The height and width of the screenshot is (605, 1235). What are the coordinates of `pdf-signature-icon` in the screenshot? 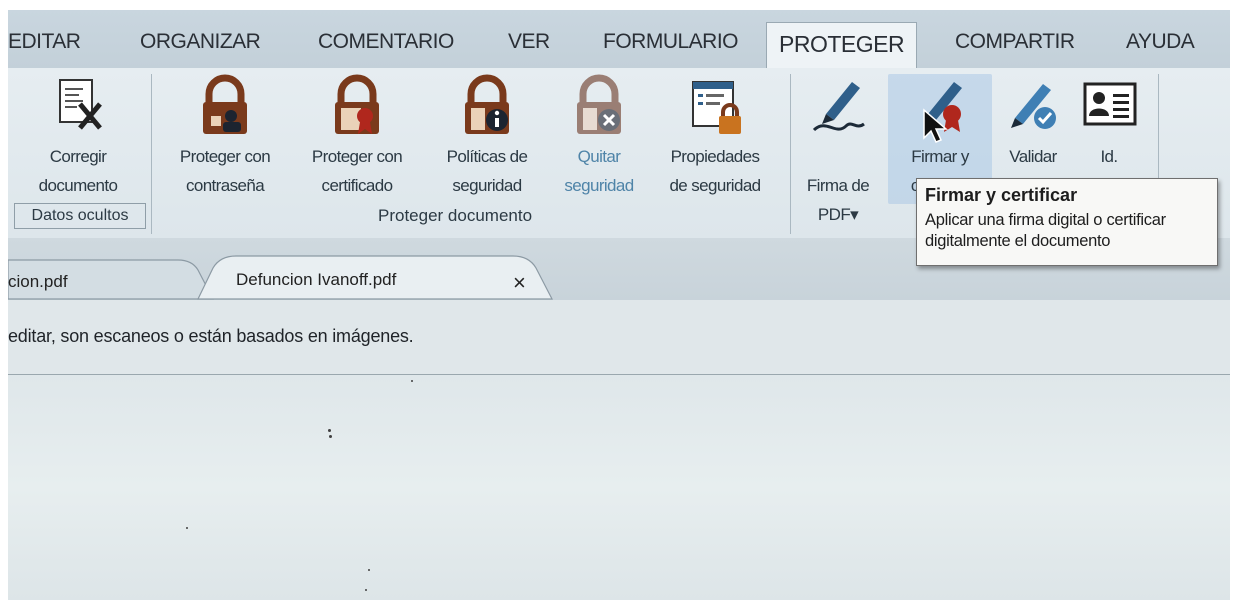 It's located at (838, 107).